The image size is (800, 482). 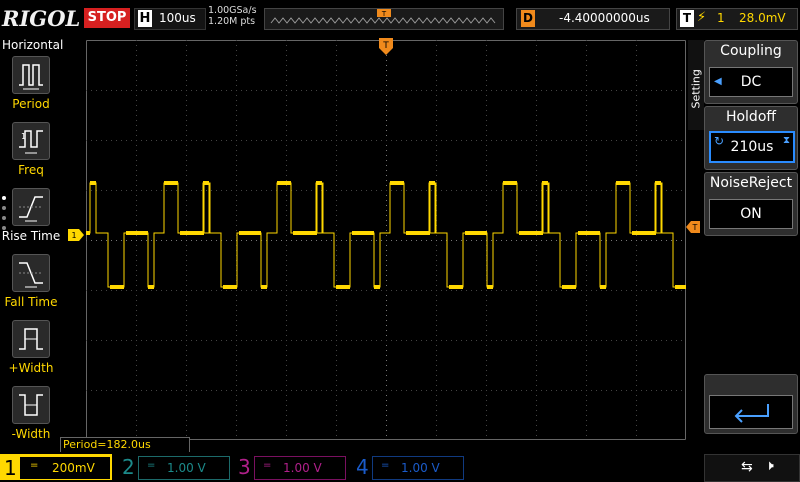 I want to click on speaker-muted-icon: 🕨, so click(x=769, y=466).